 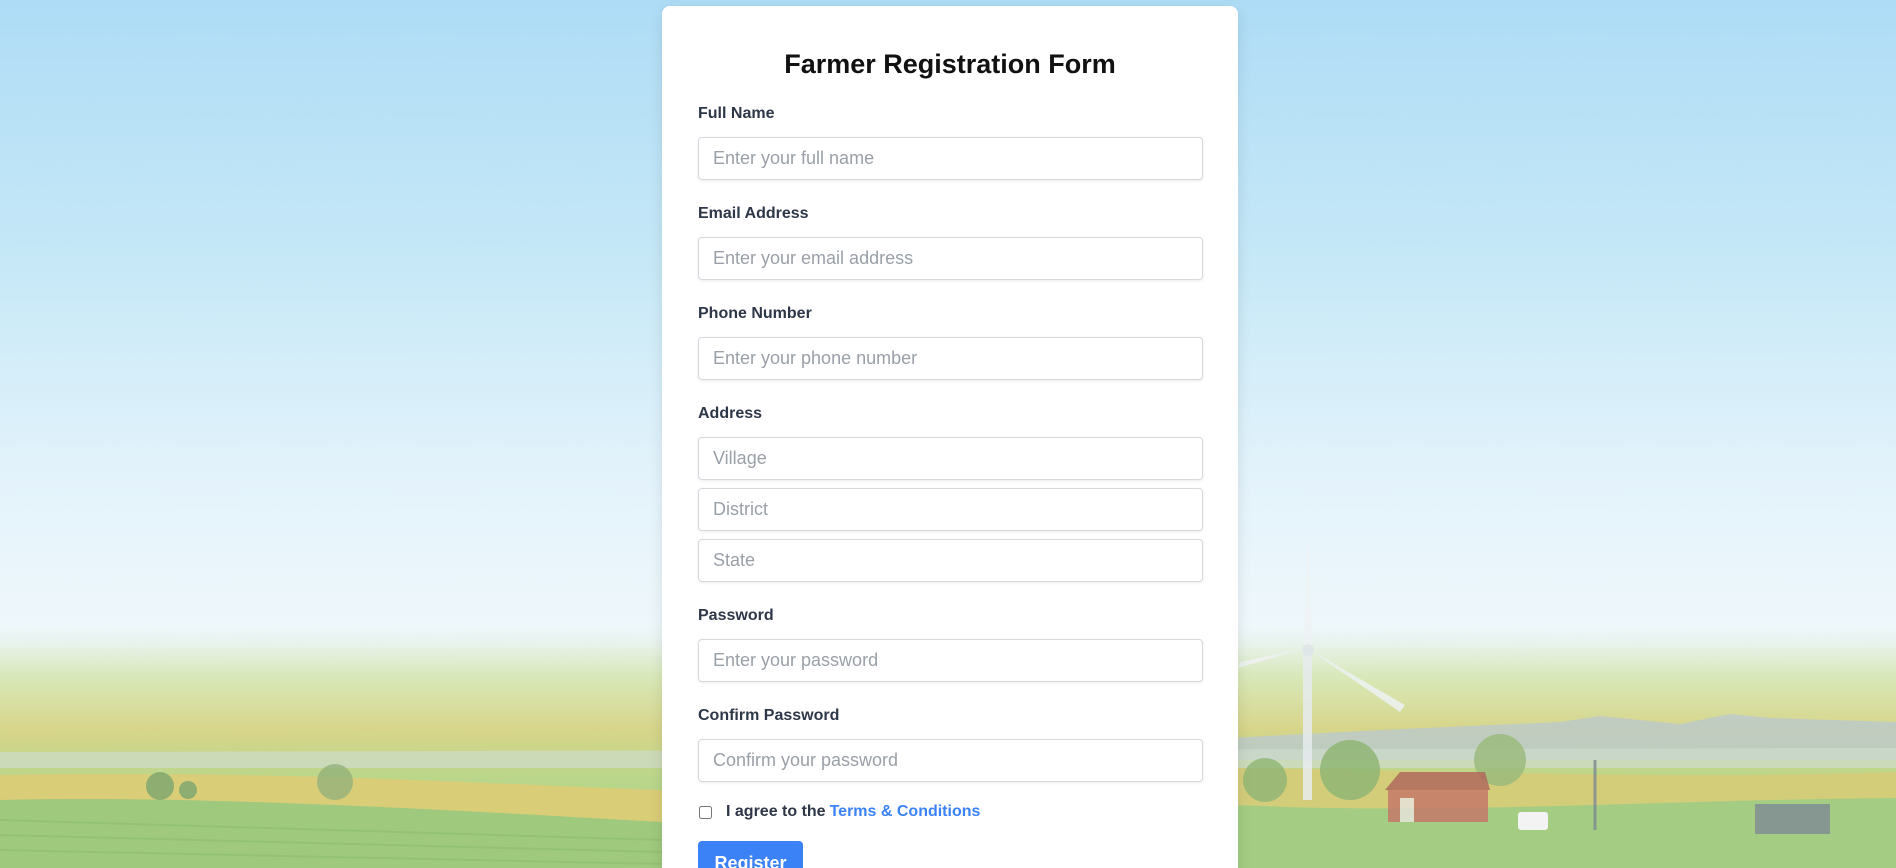 I want to click on address-label: Address, so click(x=730, y=413).